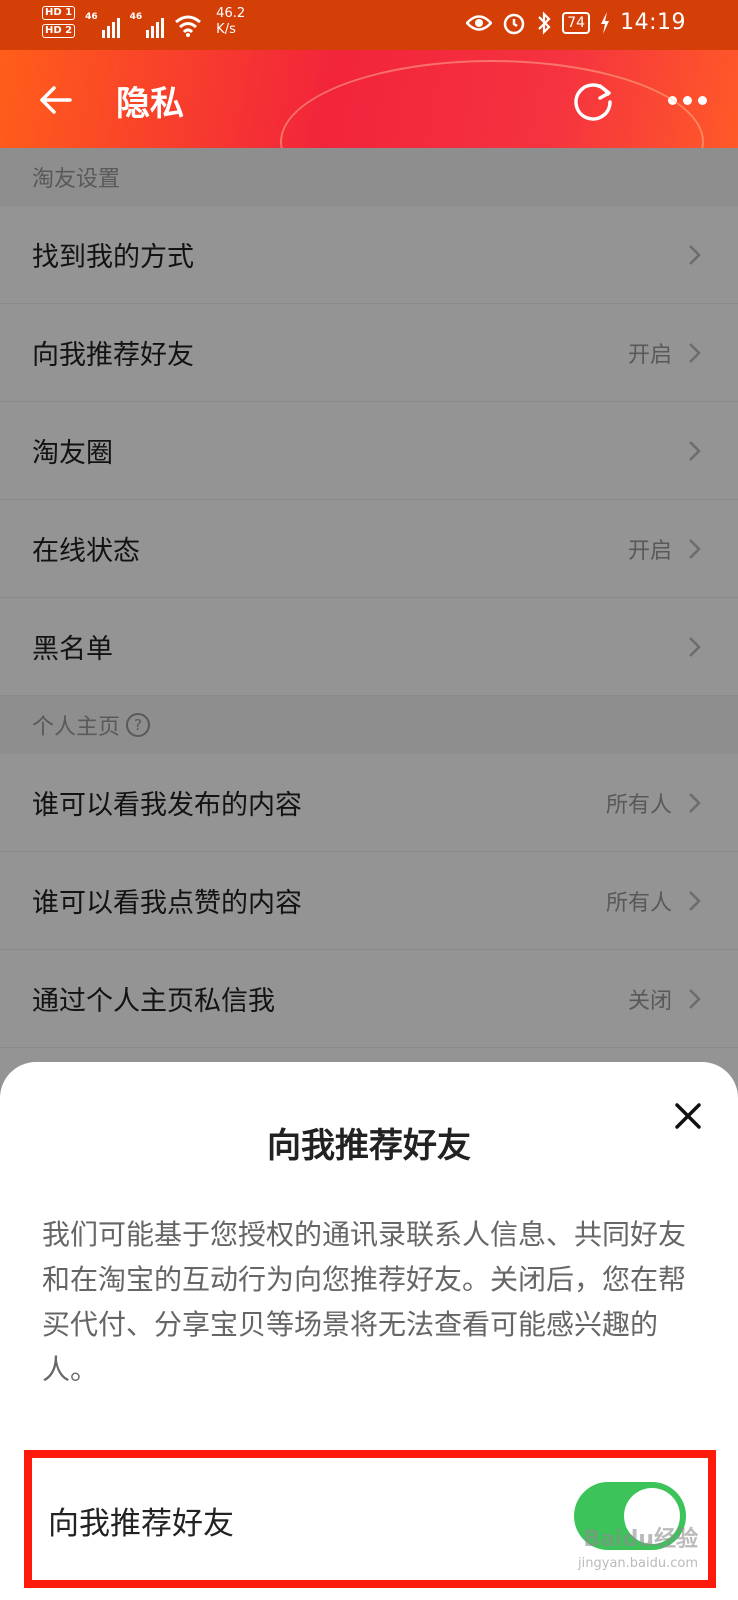  Describe the element at coordinates (369, 99) in the screenshot. I see `app-header: 隐私` at that location.